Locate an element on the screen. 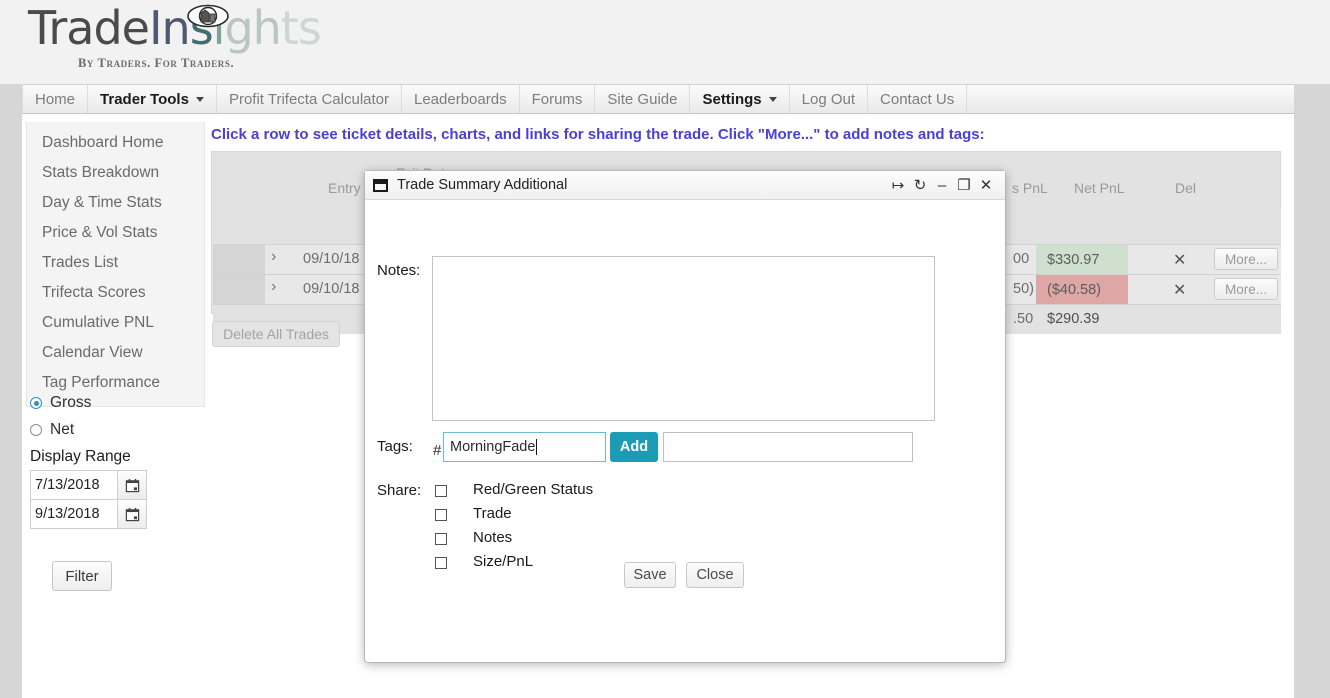 The width and height of the screenshot is (1330, 698). text-cursor is located at coordinates (537, 447).